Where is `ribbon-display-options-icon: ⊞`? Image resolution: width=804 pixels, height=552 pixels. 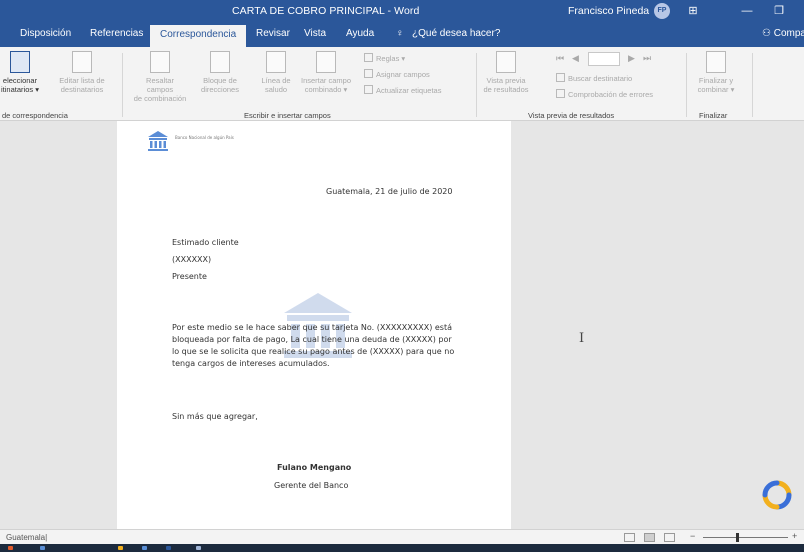 ribbon-display-options-icon: ⊞ is located at coordinates (693, 11).